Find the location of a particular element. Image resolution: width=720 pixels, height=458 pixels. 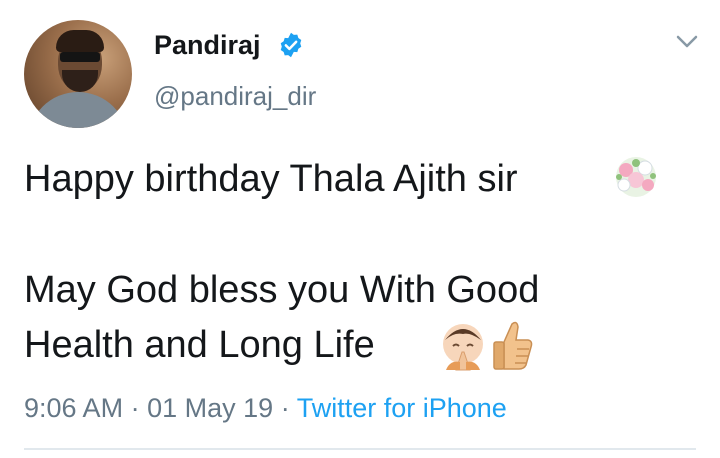

folded-hands-icon is located at coordinates (463, 347).